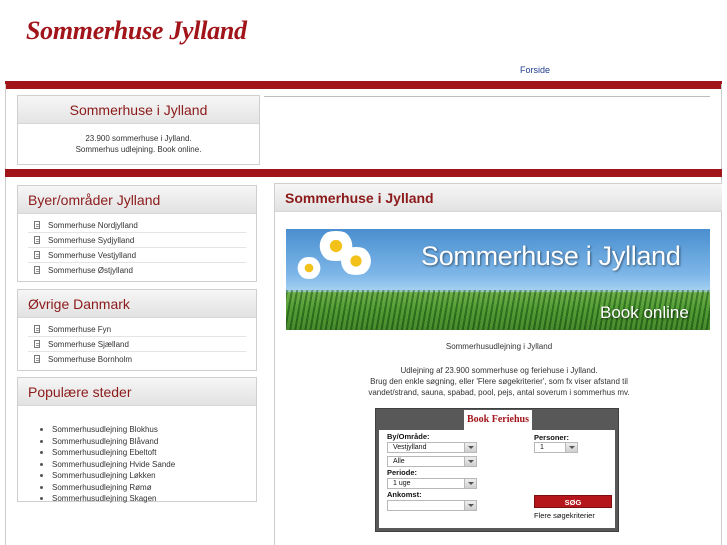 Image resolution: width=727 pixels, height=545 pixels. What do you see at coordinates (137, 255) in the screenshot?
I see `sidebar-item-vestjylland: Sommerhuse Vestjylland` at bounding box center [137, 255].